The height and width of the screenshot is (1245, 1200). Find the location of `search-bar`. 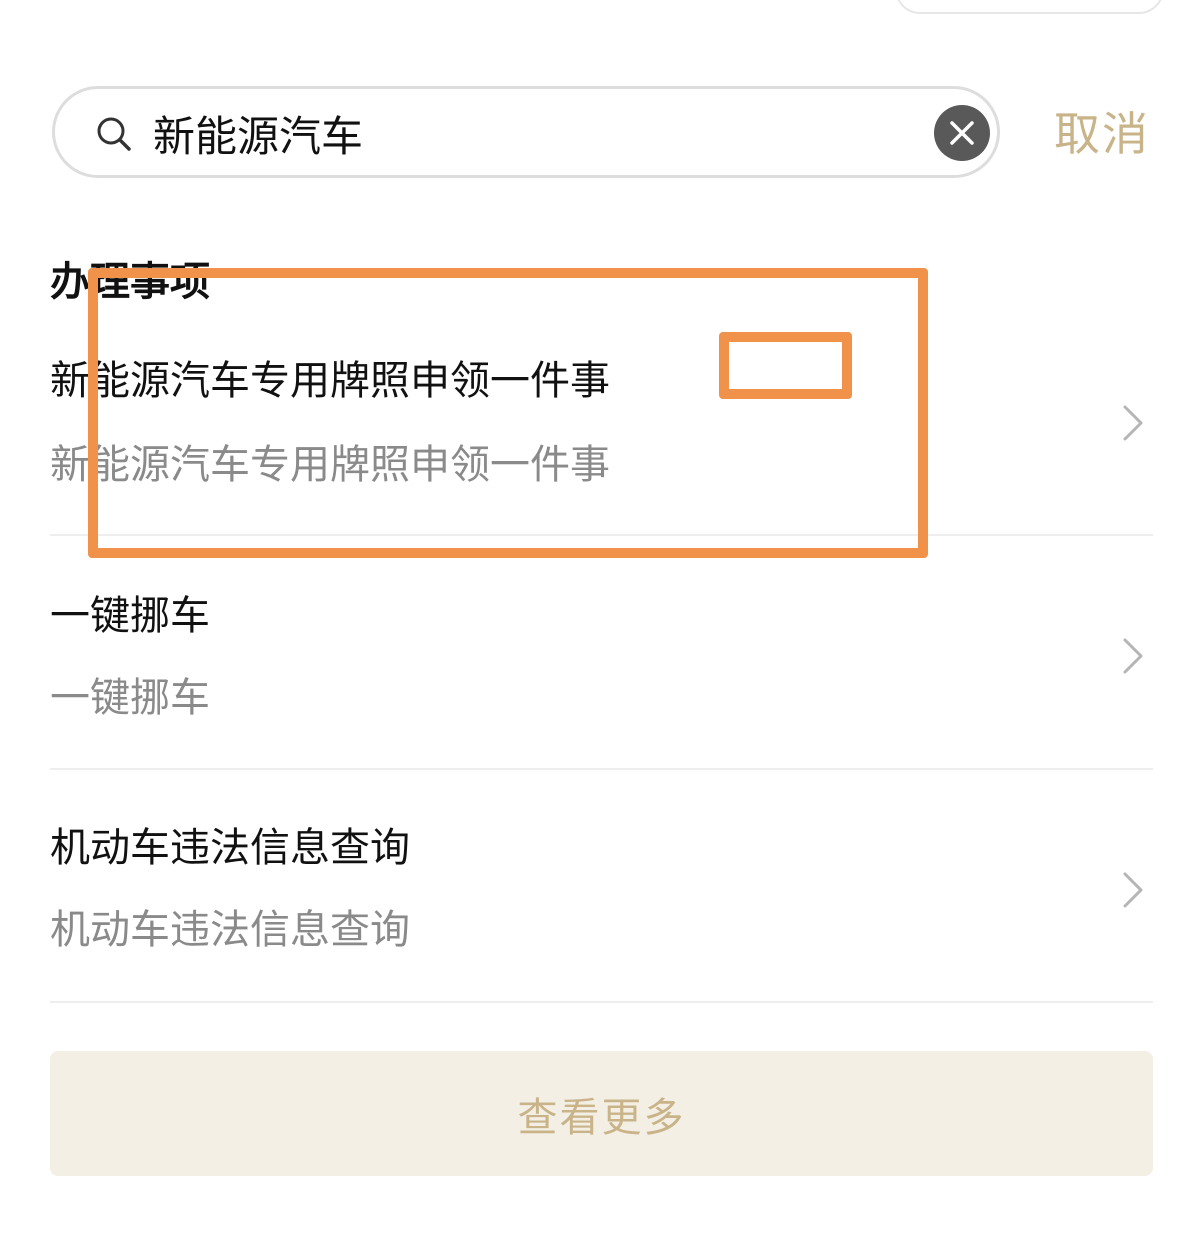

search-bar is located at coordinates (526, 132).